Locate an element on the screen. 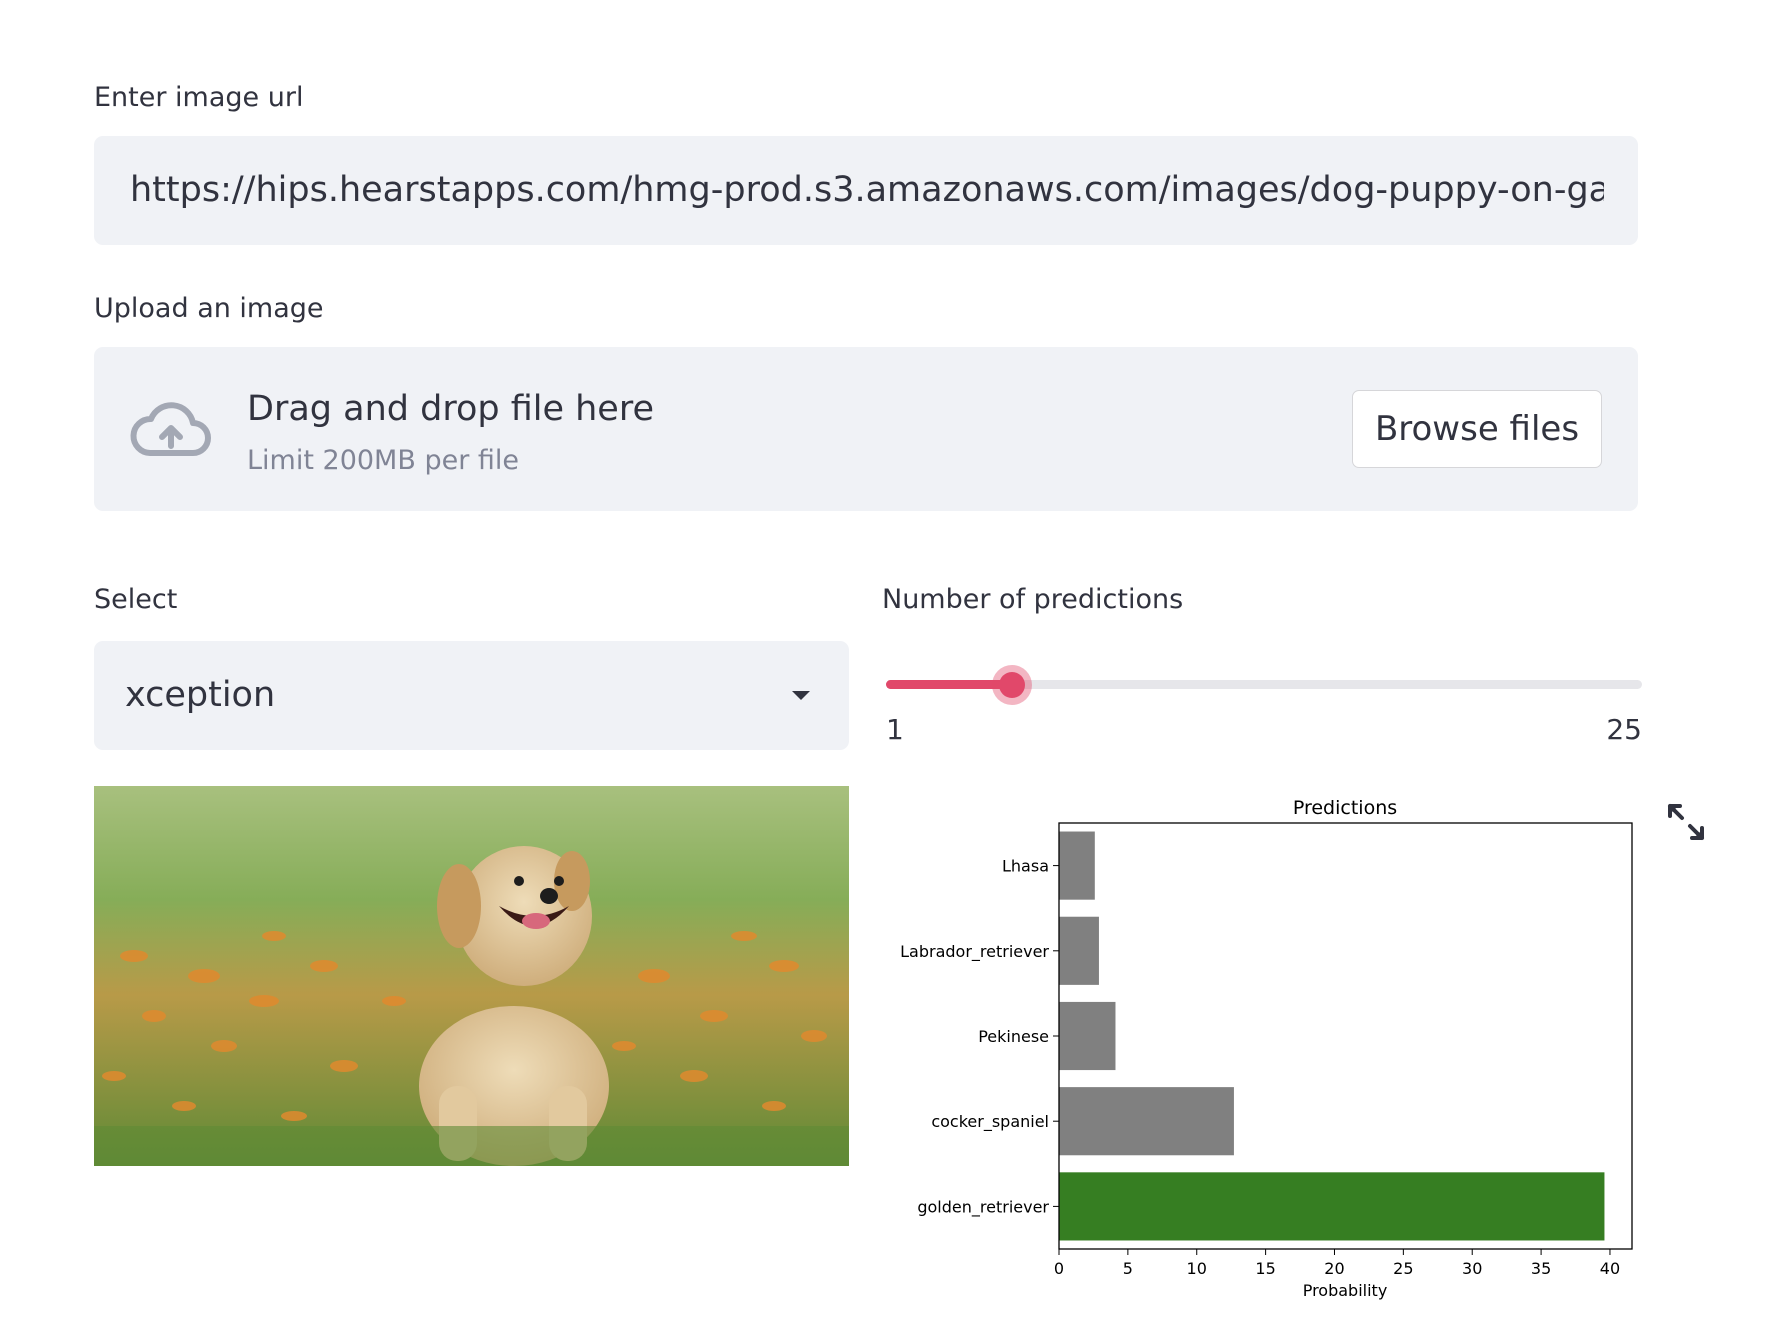 The height and width of the screenshot is (1330, 1788). upload-label: Upload an image is located at coordinates (209, 308).